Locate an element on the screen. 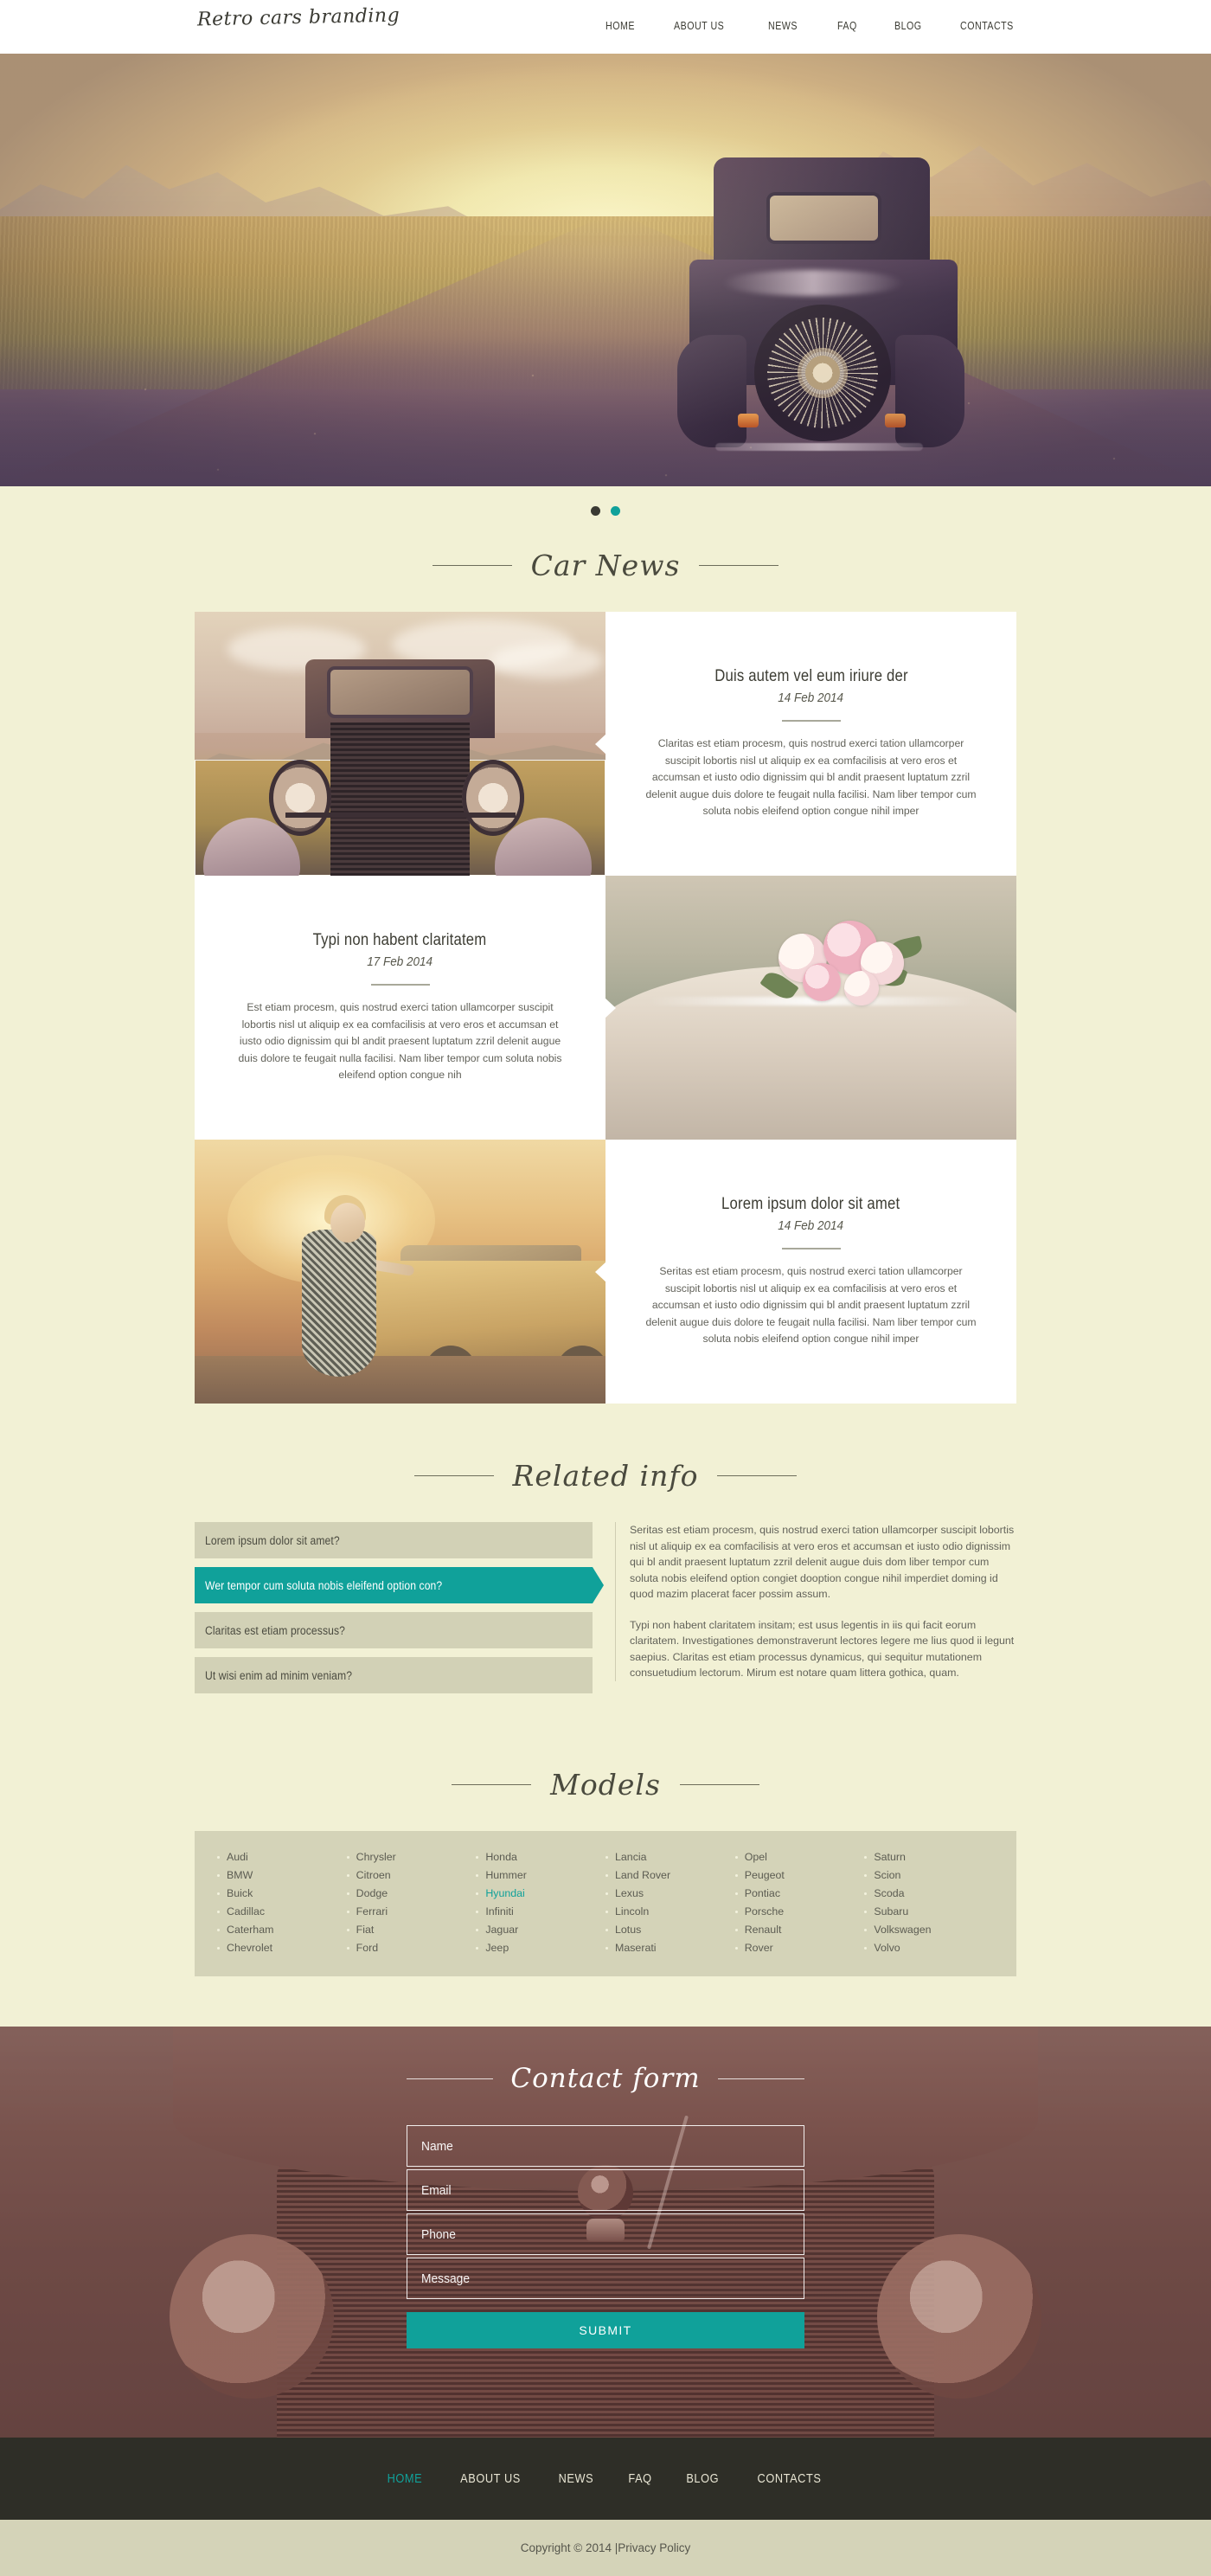  model-item: Opel is located at coordinates (800, 1857).